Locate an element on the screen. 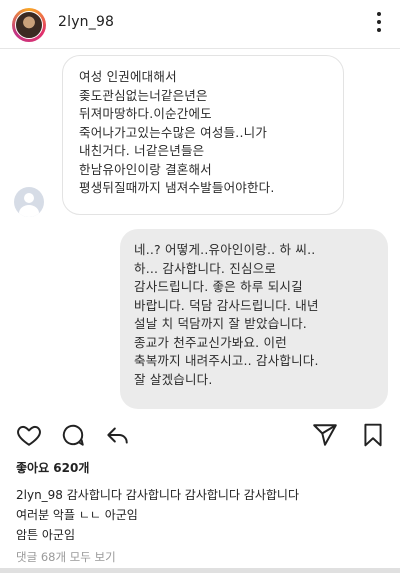 The image size is (400, 573). bookmark-icon is located at coordinates (373, 435).